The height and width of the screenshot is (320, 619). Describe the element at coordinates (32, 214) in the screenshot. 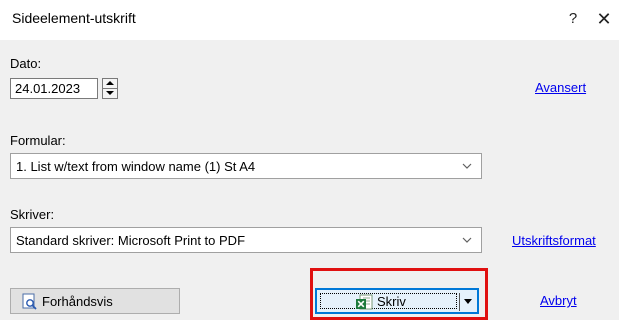

I see `printer-label: Skriver:` at that location.